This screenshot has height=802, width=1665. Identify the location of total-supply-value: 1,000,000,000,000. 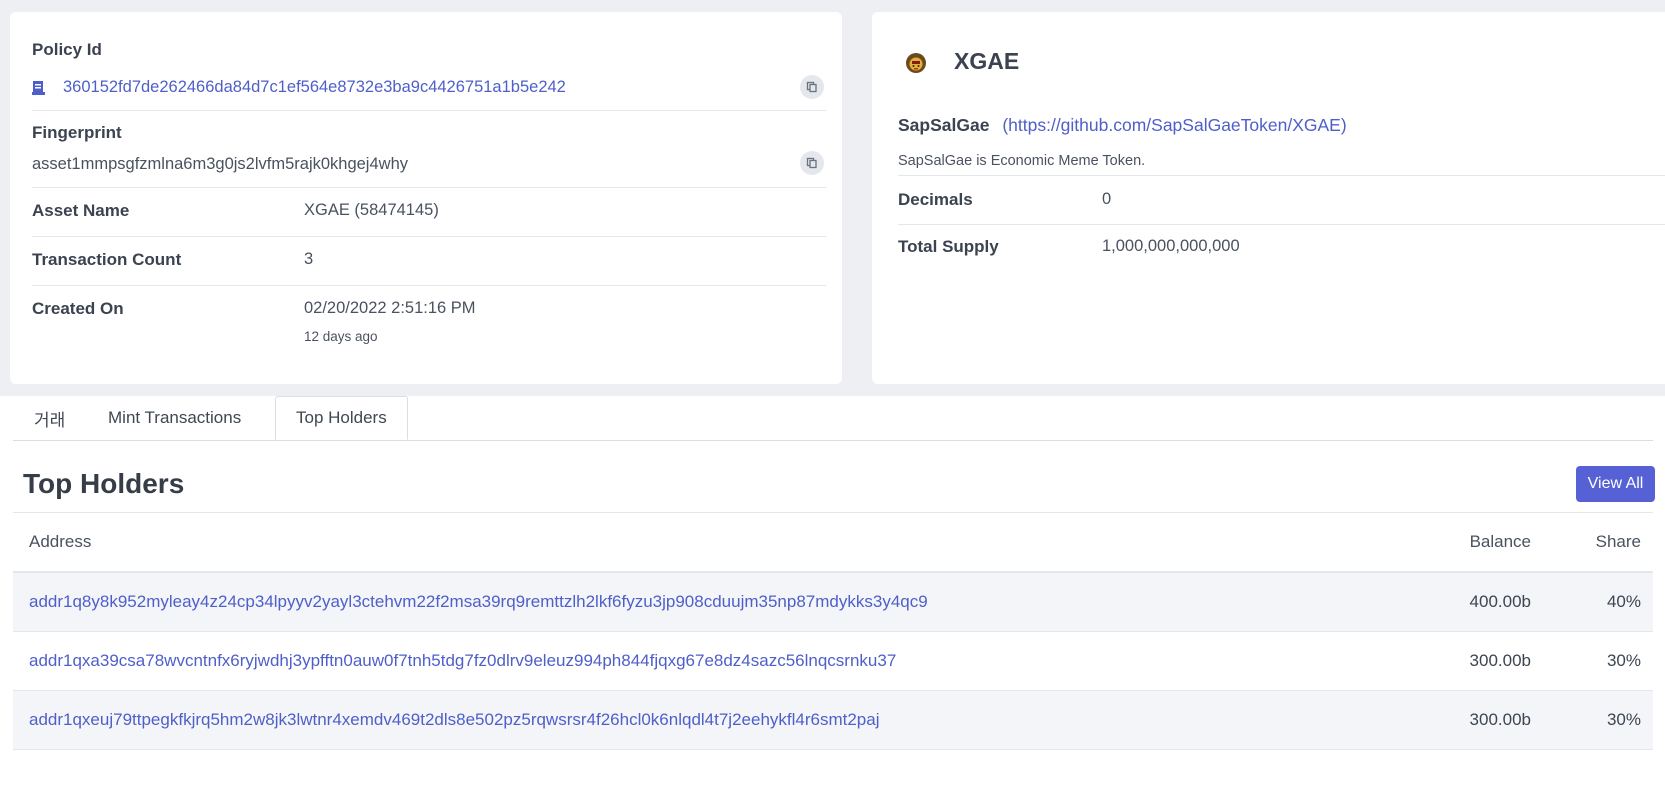
(1171, 246).